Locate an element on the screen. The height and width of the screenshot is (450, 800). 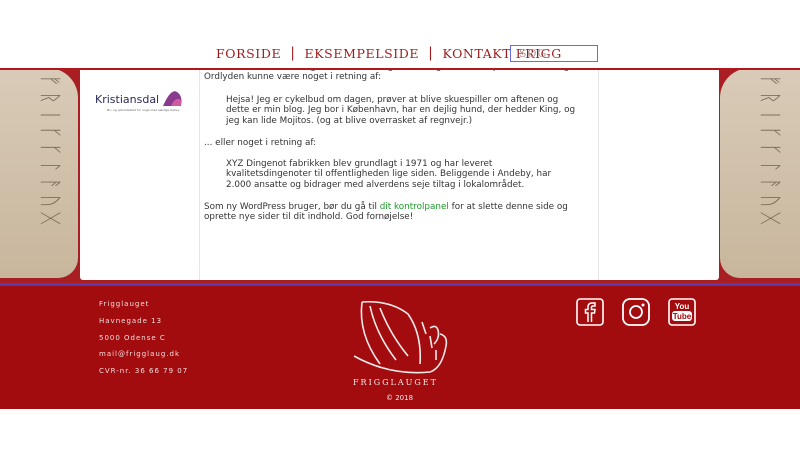
svg-text: Tube is located at coordinates (682, 316).